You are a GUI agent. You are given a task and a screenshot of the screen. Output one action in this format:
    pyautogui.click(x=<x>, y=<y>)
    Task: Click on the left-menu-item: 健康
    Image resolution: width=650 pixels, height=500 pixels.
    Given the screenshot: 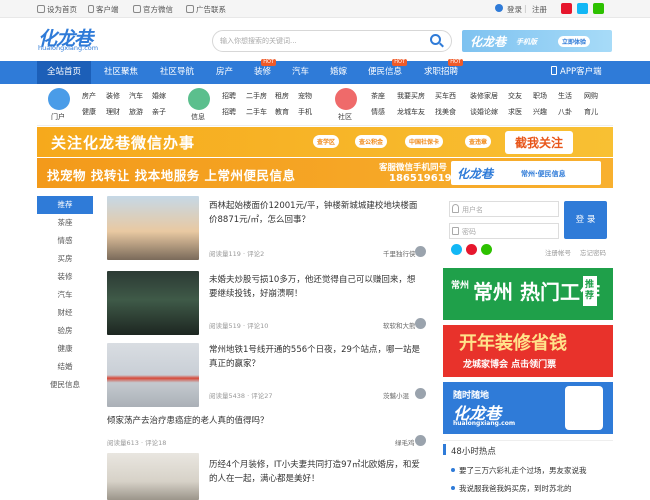 What is the action you would take?
    pyautogui.click(x=65, y=349)
    